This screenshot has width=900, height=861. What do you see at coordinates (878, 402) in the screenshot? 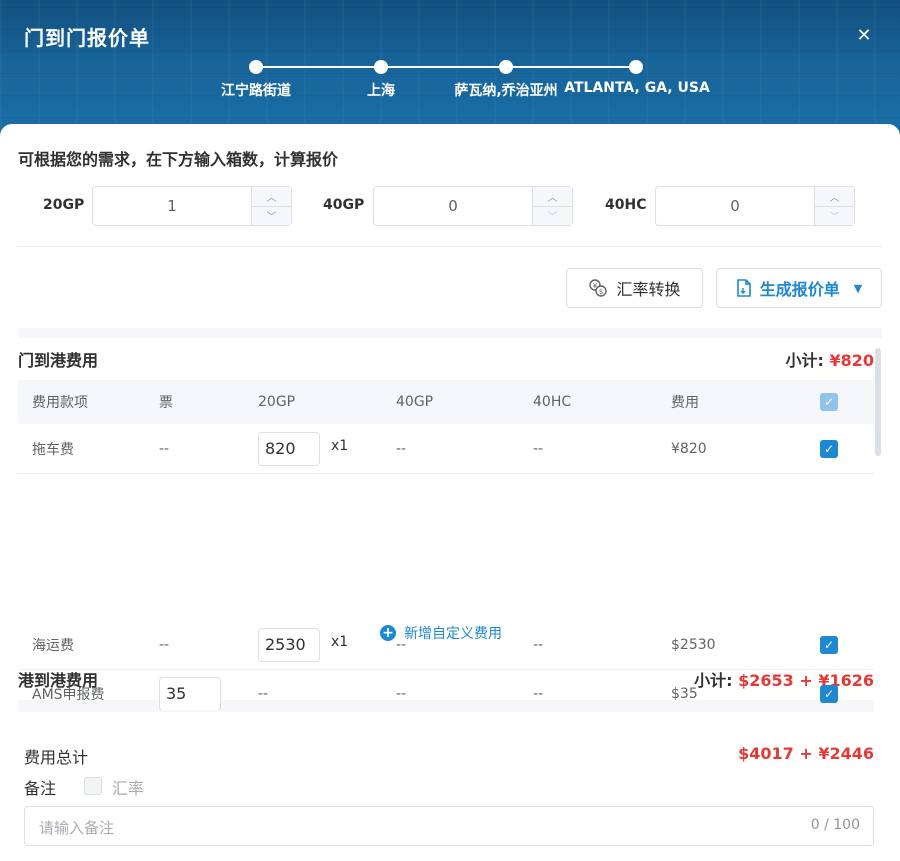
I see `scrollbar` at bounding box center [878, 402].